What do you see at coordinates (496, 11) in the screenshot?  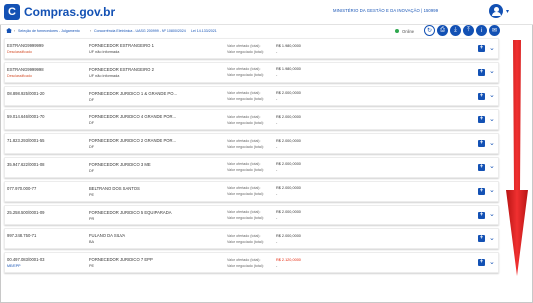 I see `user-avatar-icon` at bounding box center [496, 11].